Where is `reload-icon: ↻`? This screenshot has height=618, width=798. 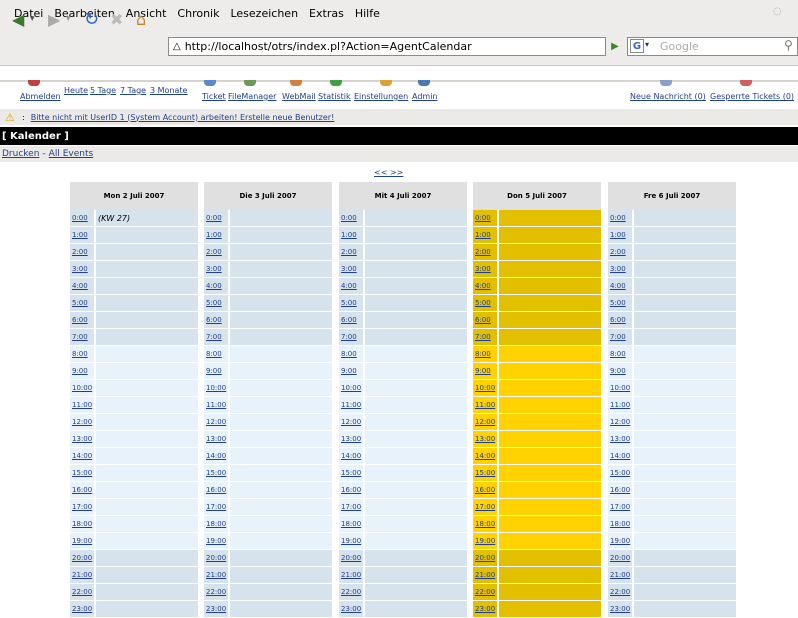
reload-icon: ↻ is located at coordinates (91, 19).